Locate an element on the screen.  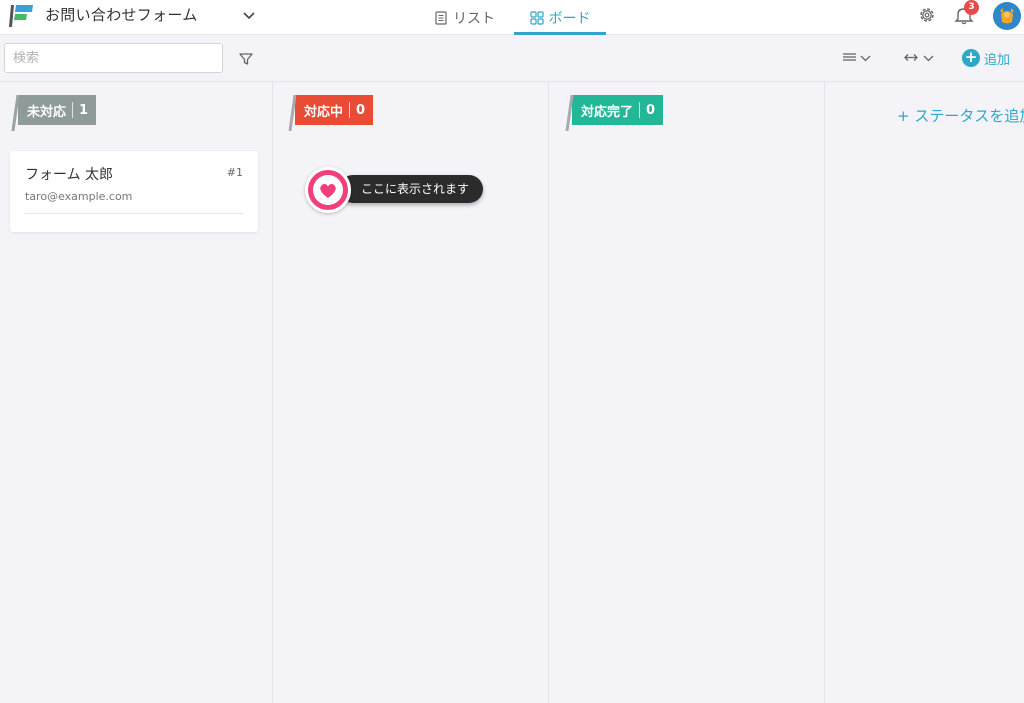
user-avatar-icon is located at coordinates (1007, 16).